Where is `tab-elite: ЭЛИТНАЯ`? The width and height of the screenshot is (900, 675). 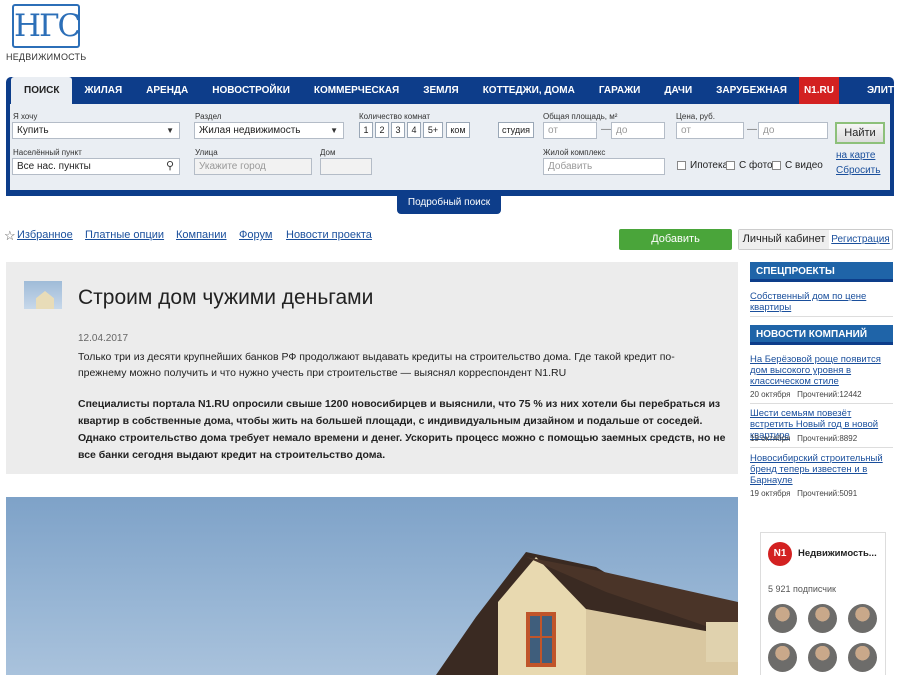 tab-elite: ЭЛИТНАЯ is located at coordinates (873, 90).